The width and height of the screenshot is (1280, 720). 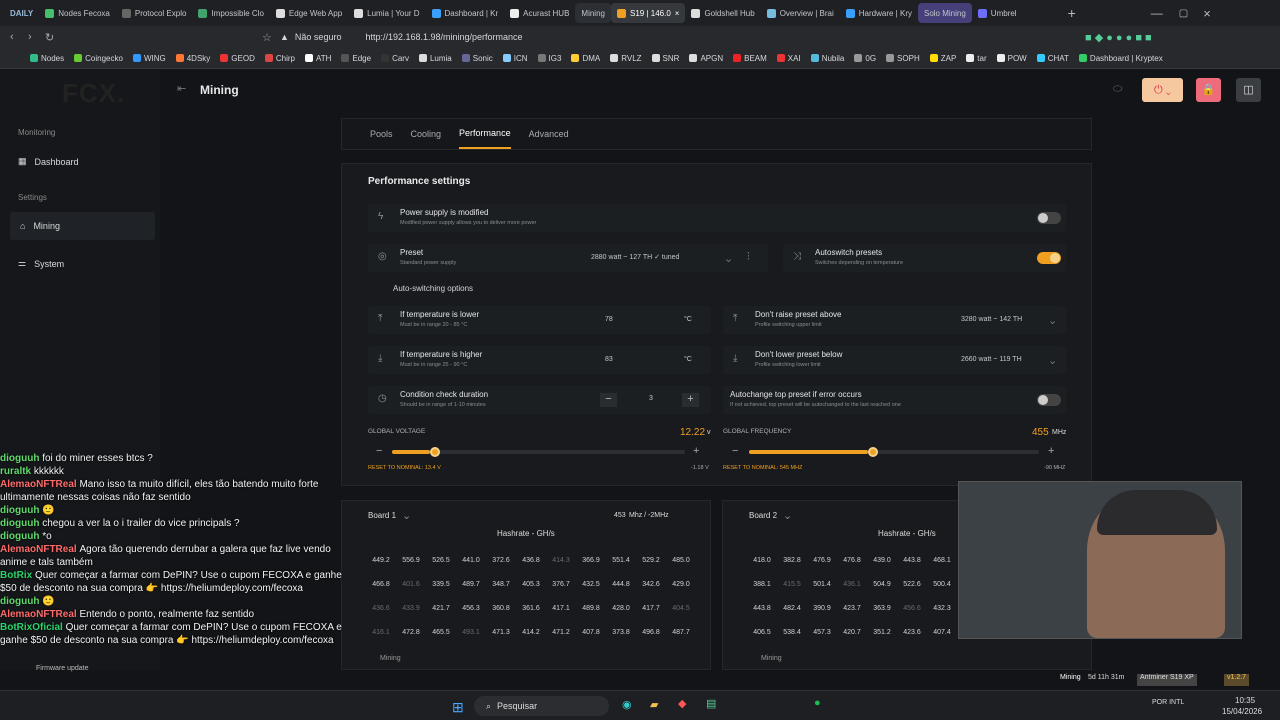 What do you see at coordinates (1051, 451) in the screenshot?
I see `frequency-plus-icon: +` at bounding box center [1051, 451].